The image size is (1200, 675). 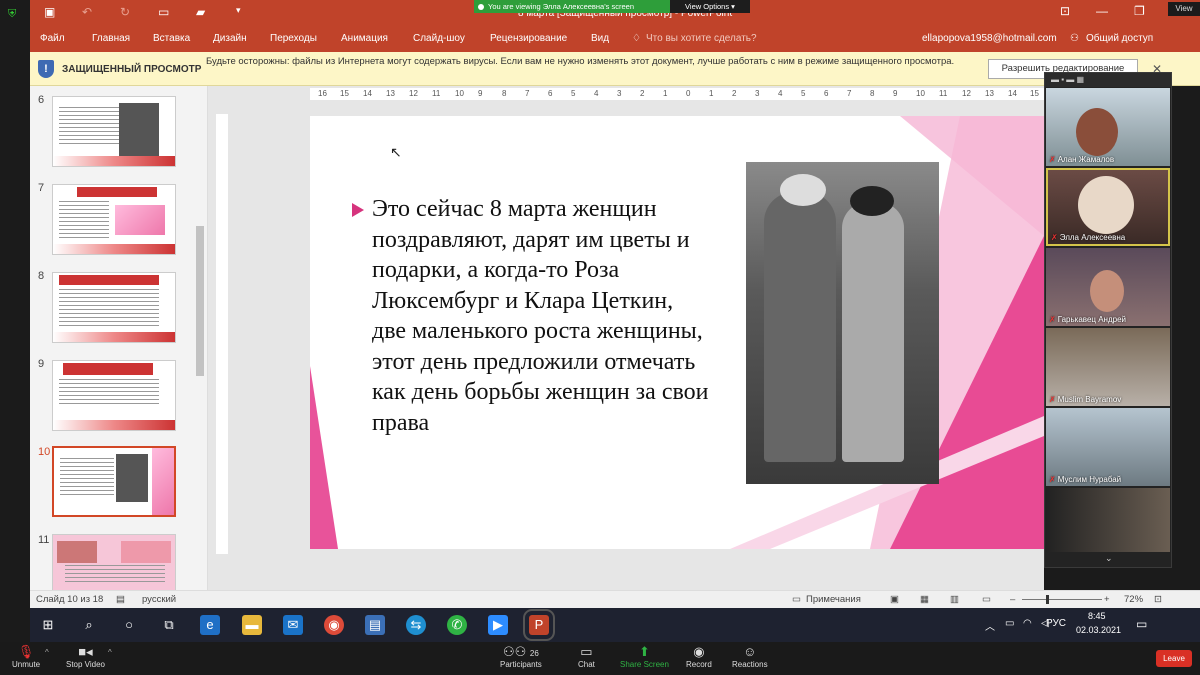 What do you see at coordinates (119, 345) in the screenshot?
I see `slide-thumbnails-pane: 6 7 8 9 10 11` at bounding box center [119, 345].